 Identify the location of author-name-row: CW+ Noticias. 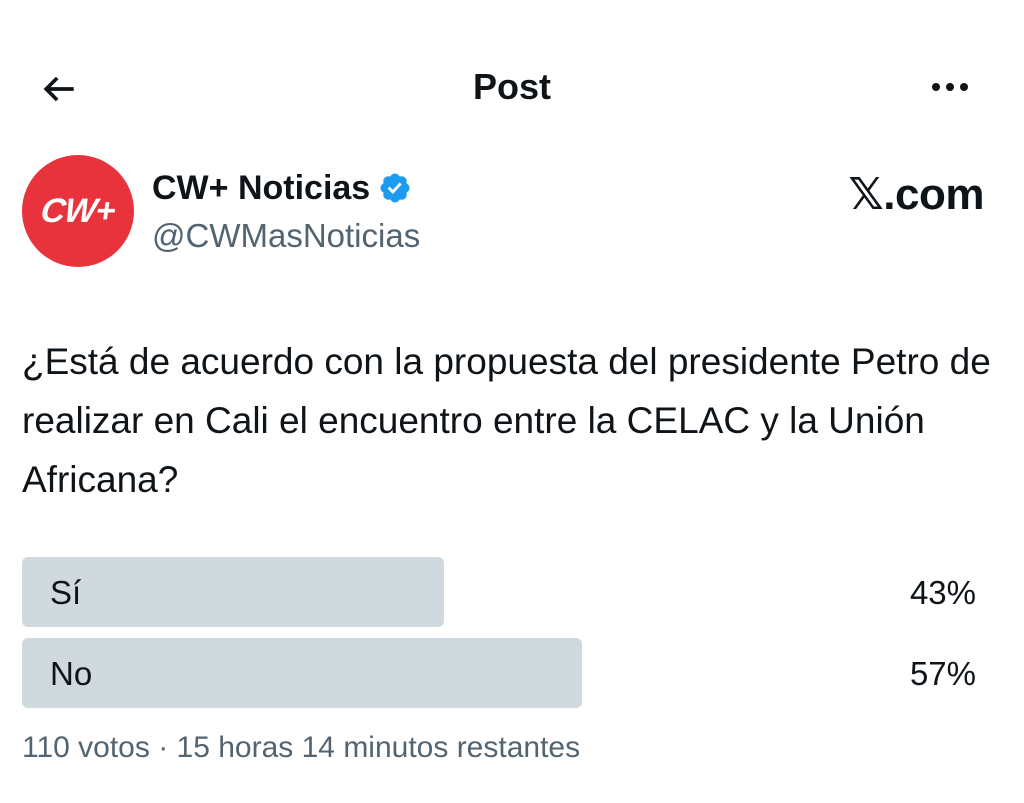
(282, 188).